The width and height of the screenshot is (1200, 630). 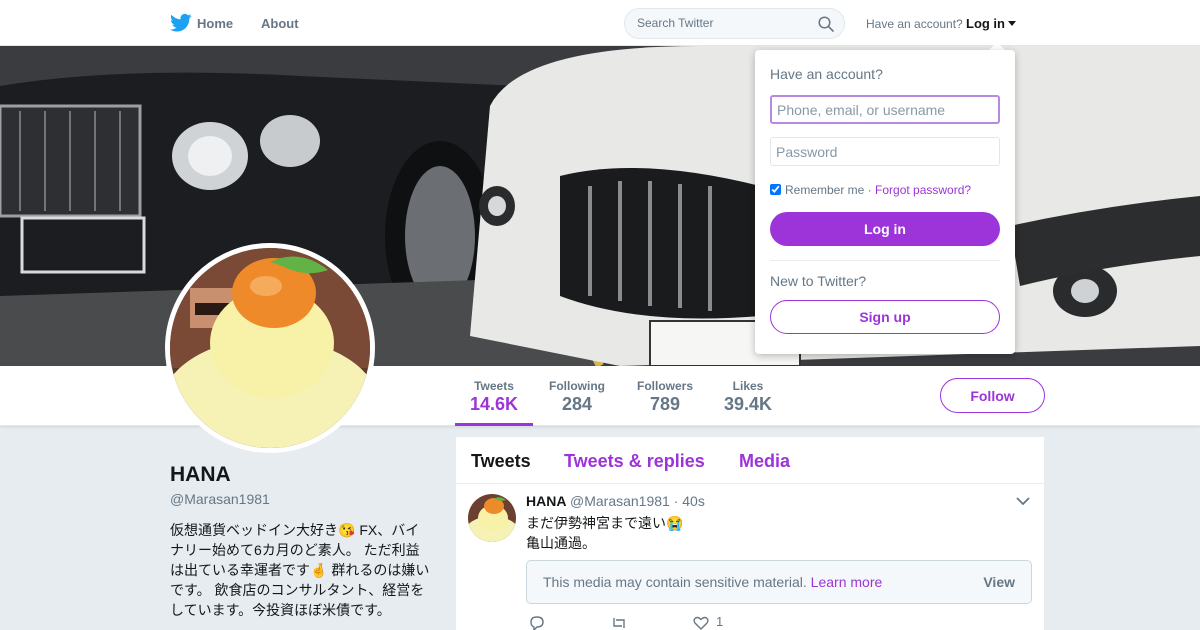 I want to click on divider, so click(x=885, y=260).